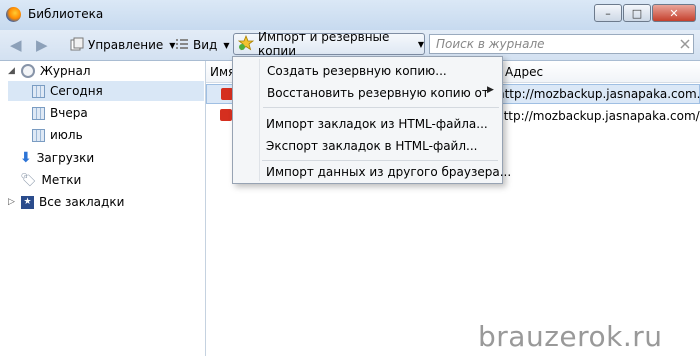  I want to click on view-menu-button: Вид ▼, so click(202, 45).